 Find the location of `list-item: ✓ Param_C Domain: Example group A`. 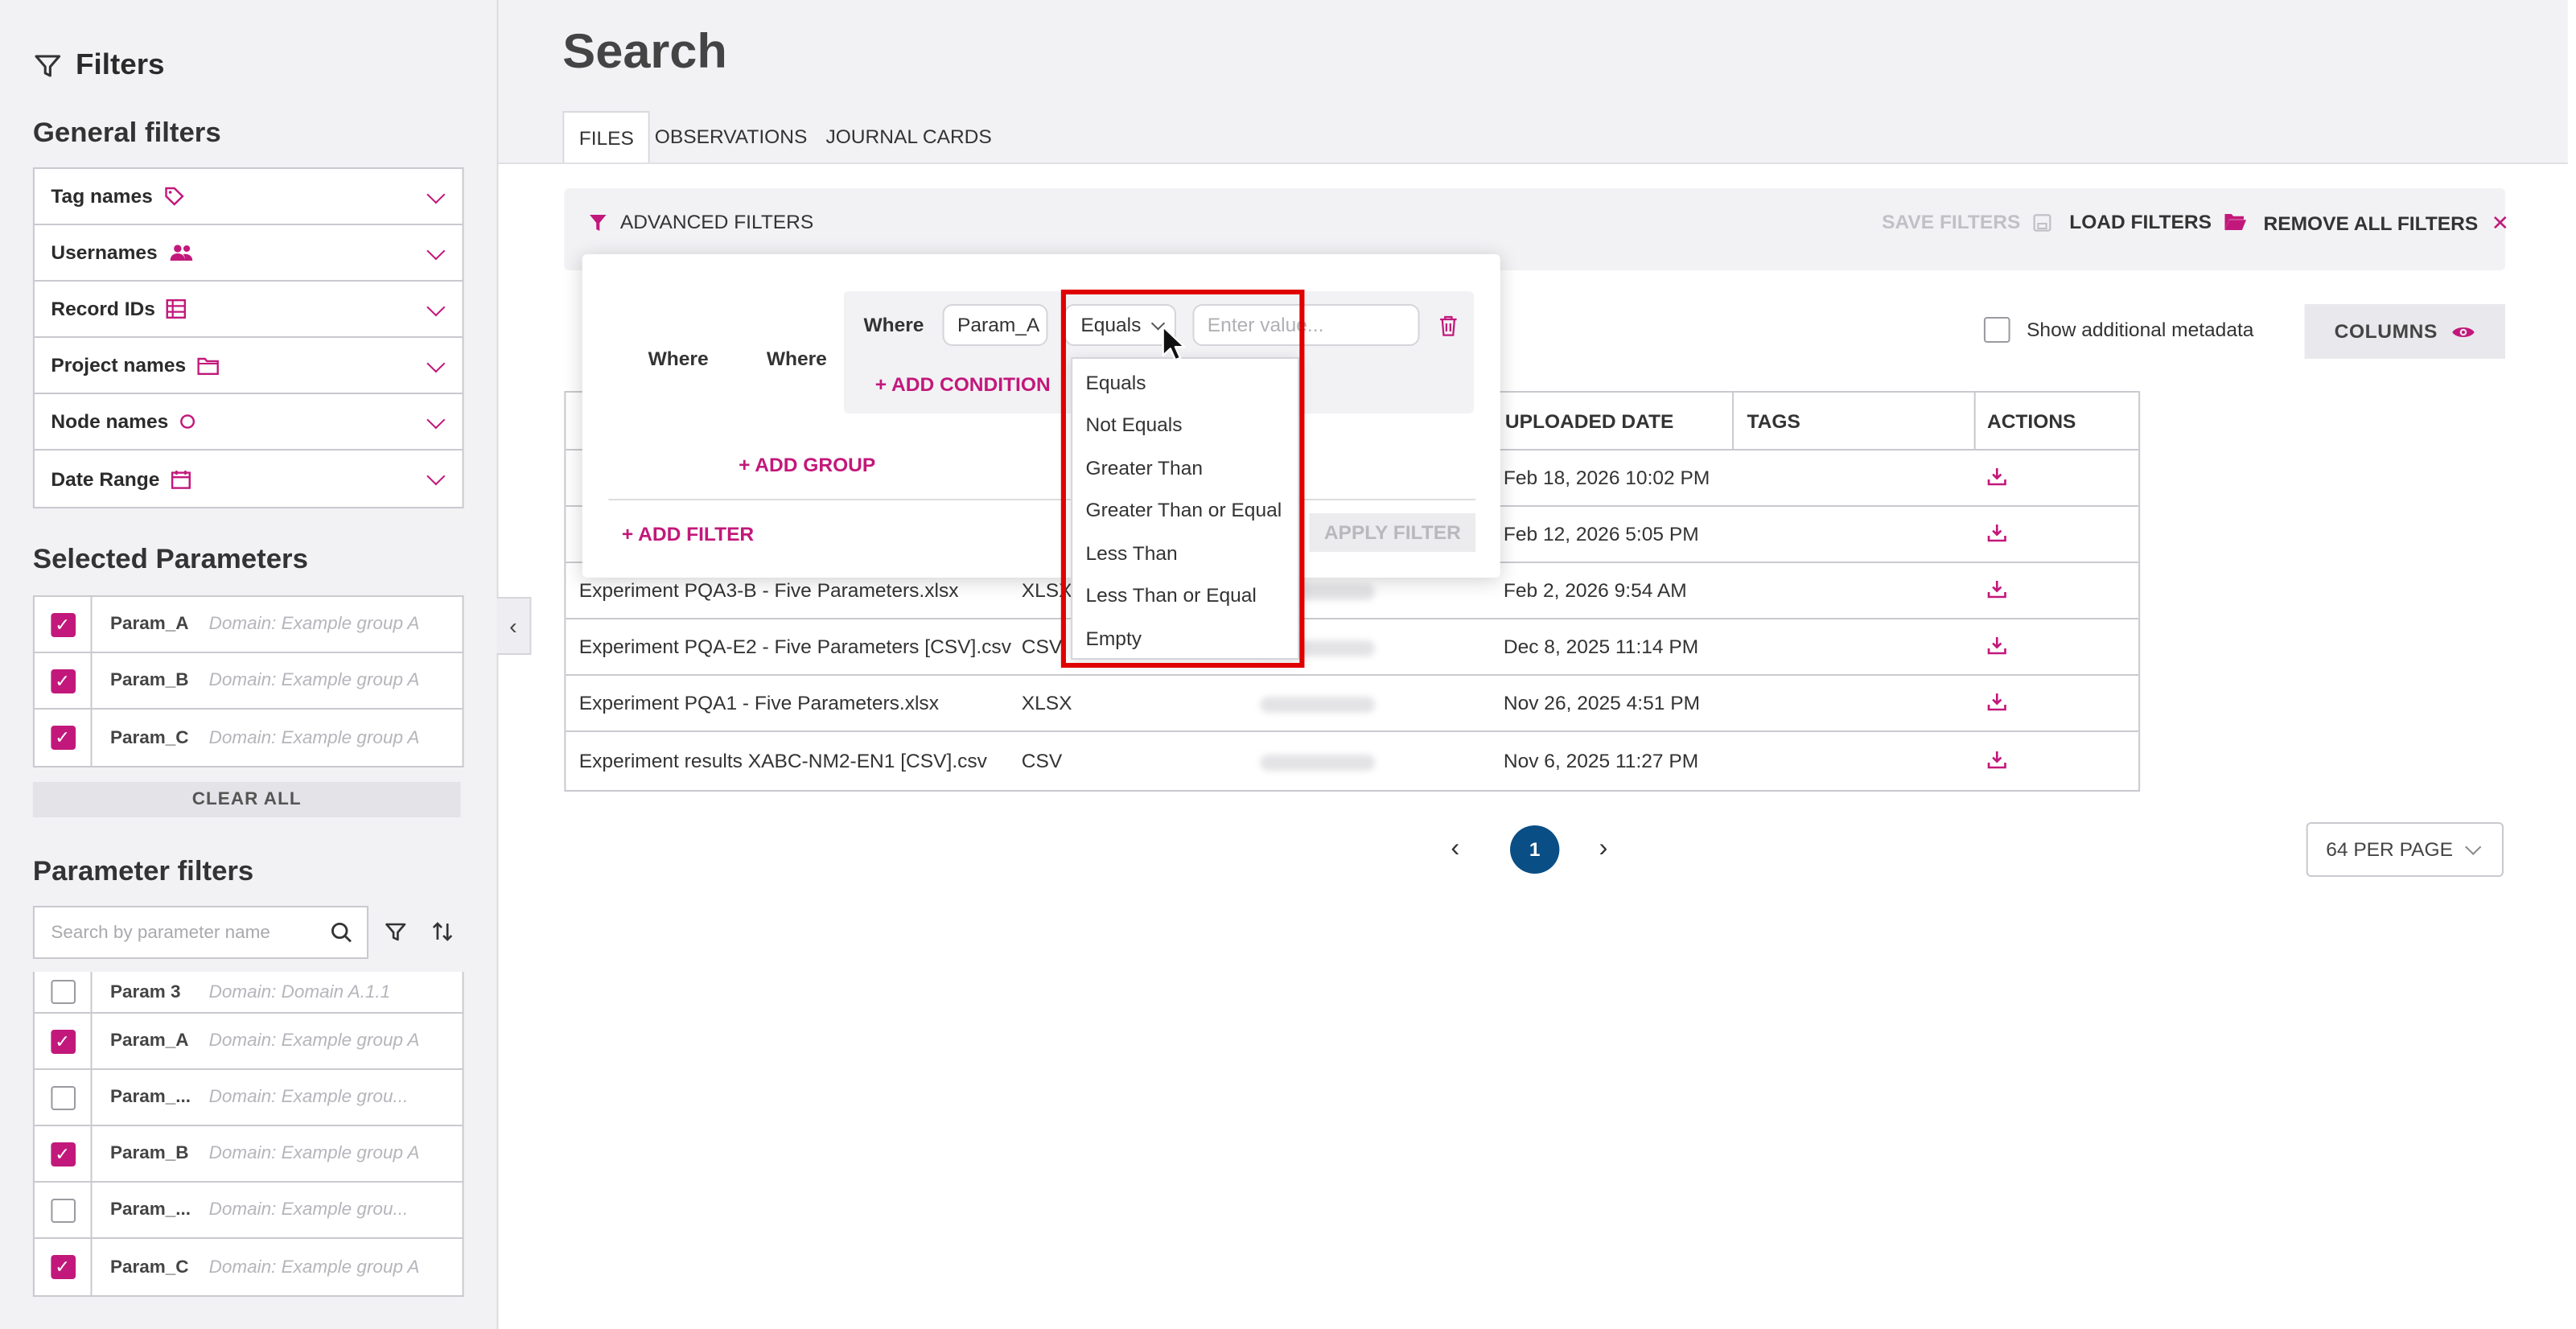

list-item: ✓ Param_C Domain: Example group A is located at coordinates (249, 738).